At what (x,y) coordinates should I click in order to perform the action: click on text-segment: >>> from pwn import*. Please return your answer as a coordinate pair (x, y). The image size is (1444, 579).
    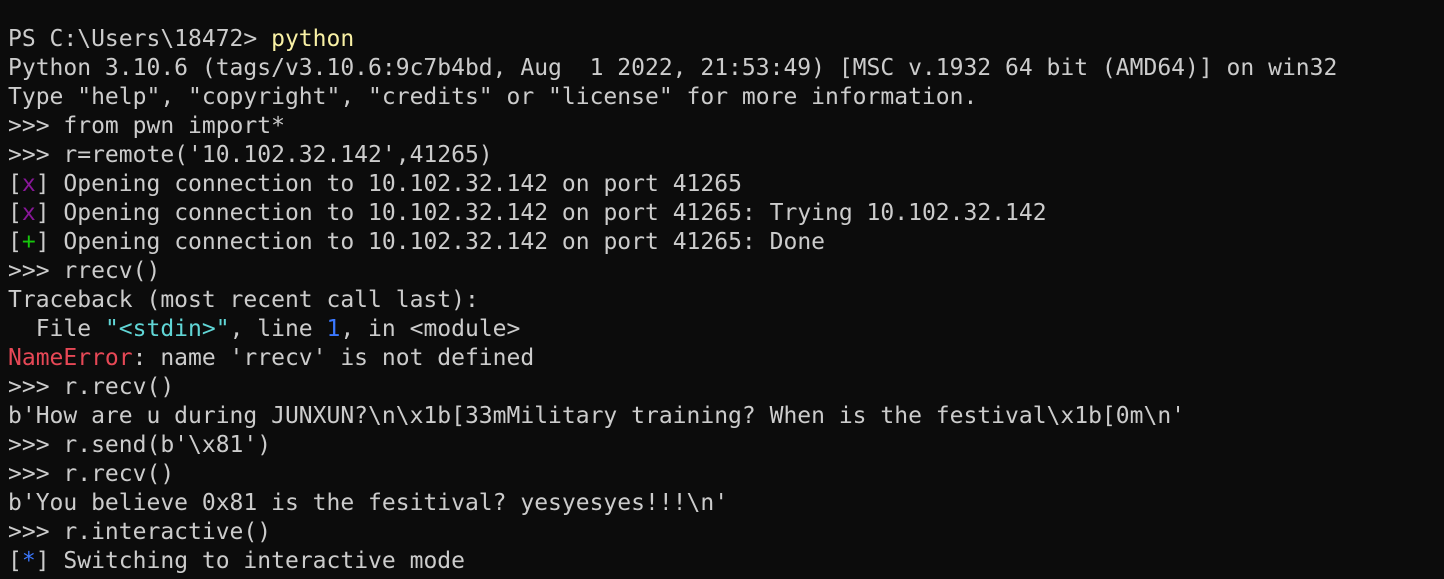
    Looking at the image, I should click on (146, 126).